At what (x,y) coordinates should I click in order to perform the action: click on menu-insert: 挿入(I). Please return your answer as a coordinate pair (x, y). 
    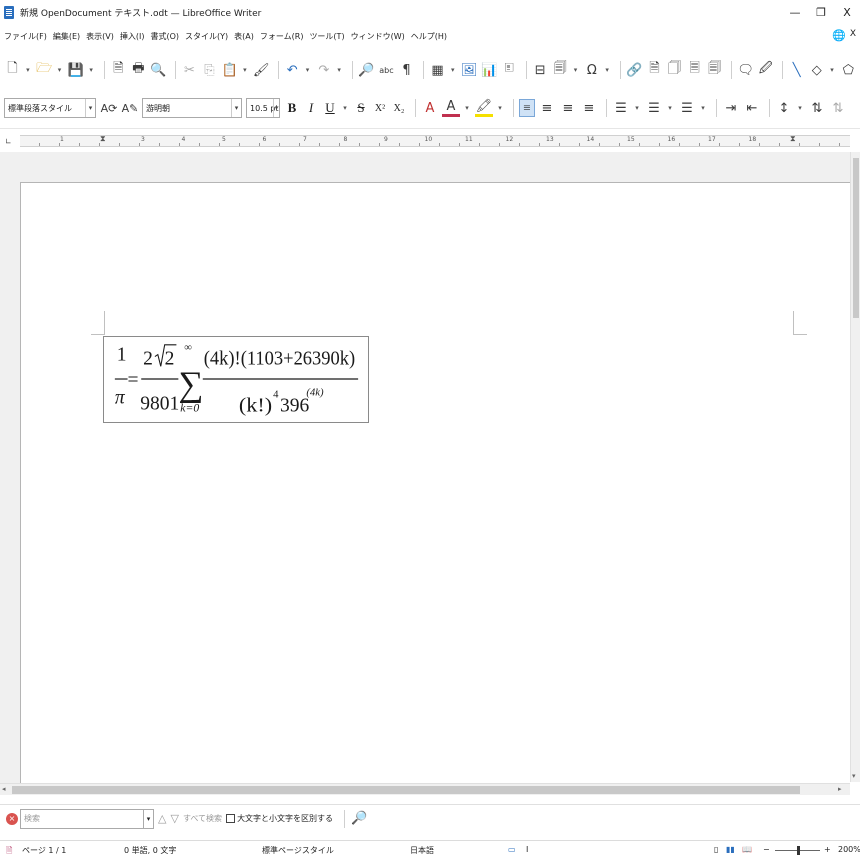
    Looking at the image, I should click on (132, 36).